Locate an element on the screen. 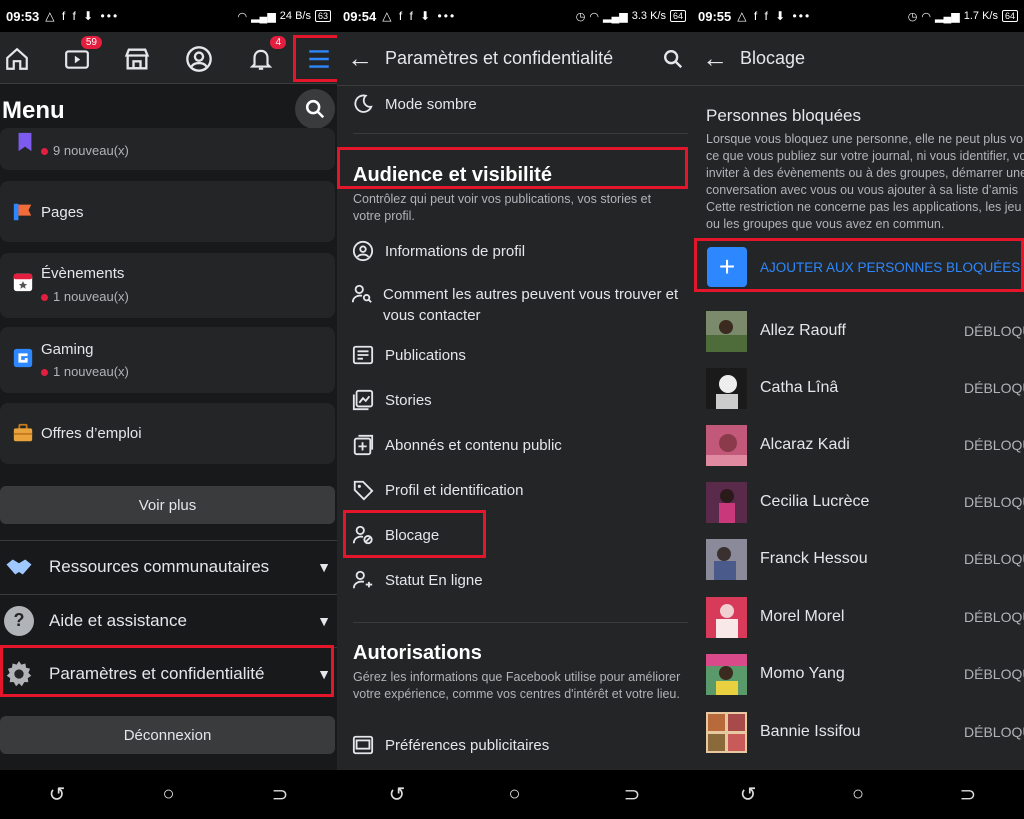 The height and width of the screenshot is (819, 1024). status-time: 09:53 is located at coordinates (23, 16).